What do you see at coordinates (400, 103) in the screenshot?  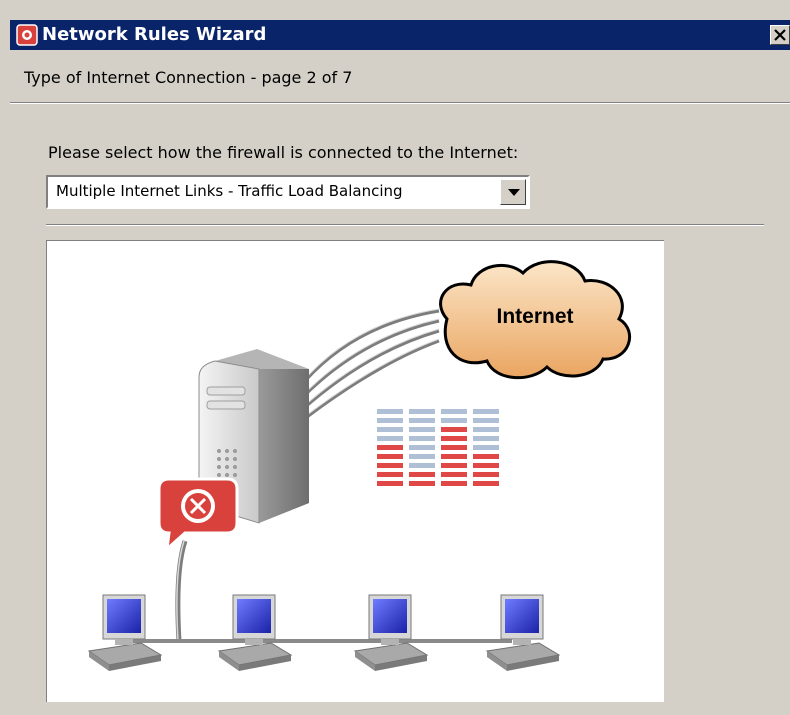 I see `header-divider` at bounding box center [400, 103].